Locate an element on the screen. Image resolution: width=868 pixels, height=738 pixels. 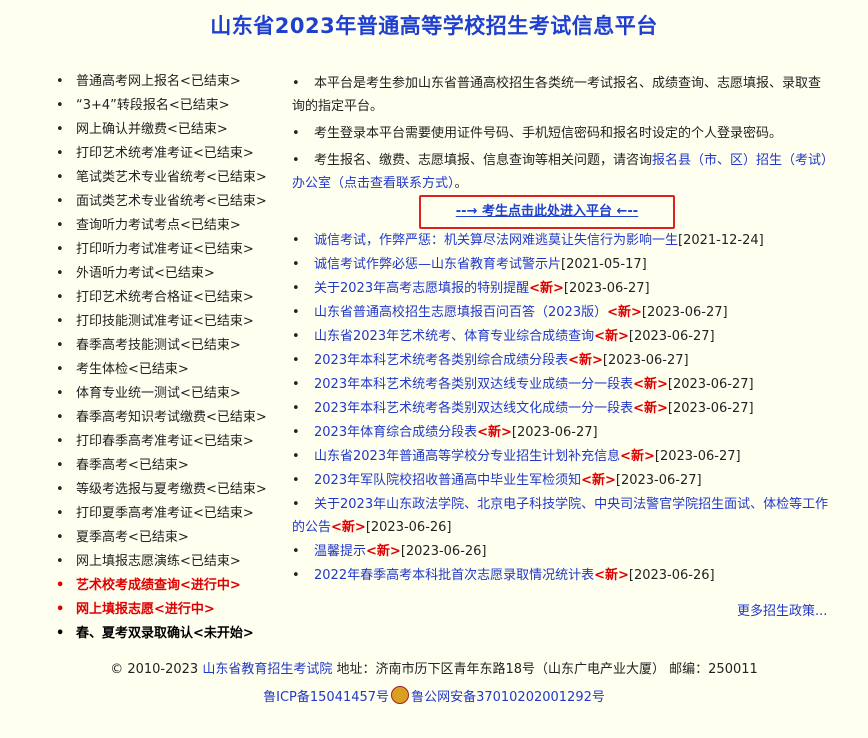
process-item: • 打印听力考试准考证<已结束> is located at coordinates (171, 250).